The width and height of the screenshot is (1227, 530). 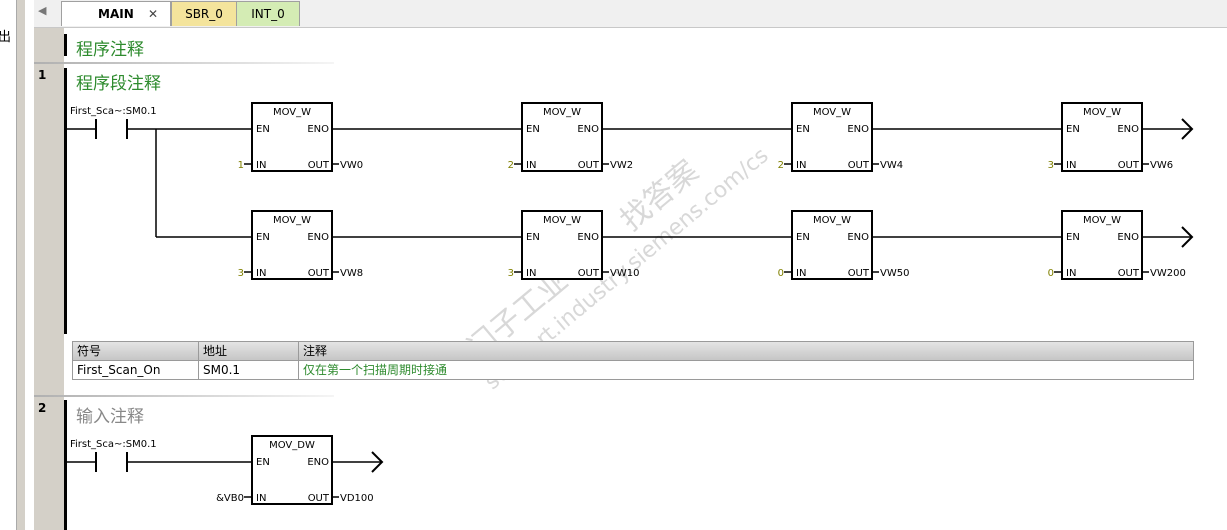 I want to click on address-cell: SM0.1, so click(x=249, y=370).